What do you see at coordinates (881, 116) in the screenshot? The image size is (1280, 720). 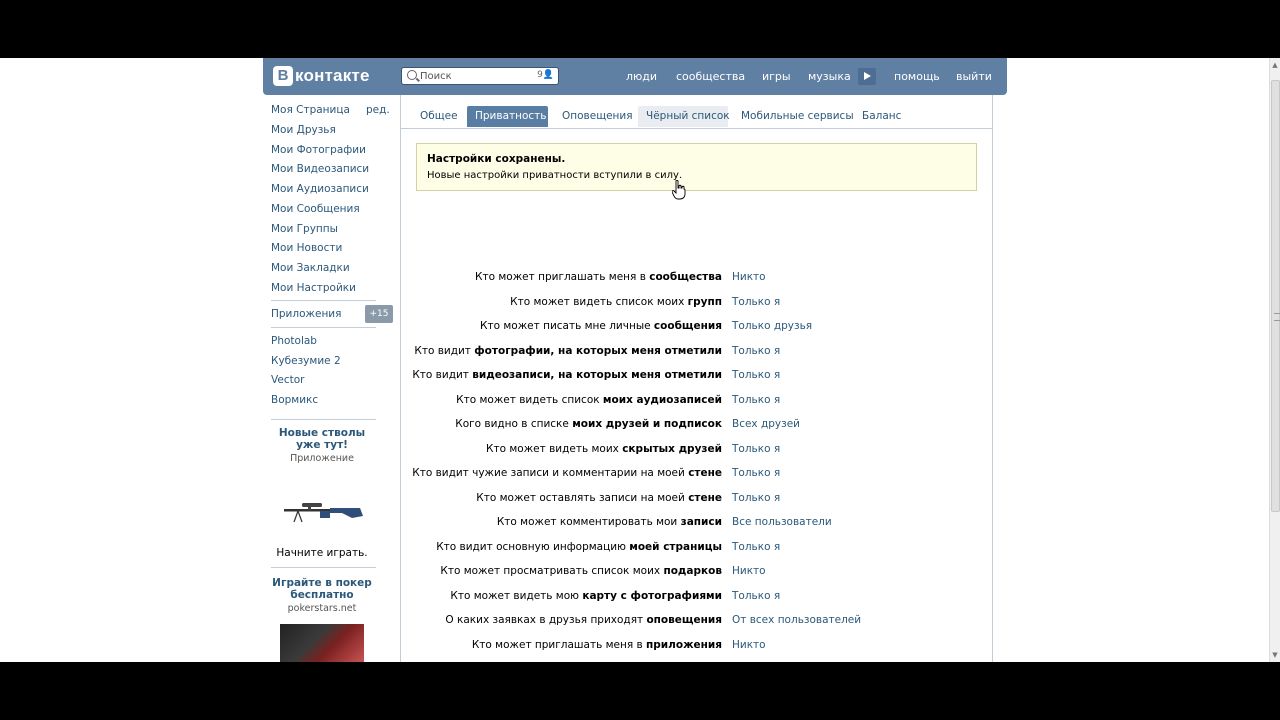 I see `tab-balance: Баланс` at bounding box center [881, 116].